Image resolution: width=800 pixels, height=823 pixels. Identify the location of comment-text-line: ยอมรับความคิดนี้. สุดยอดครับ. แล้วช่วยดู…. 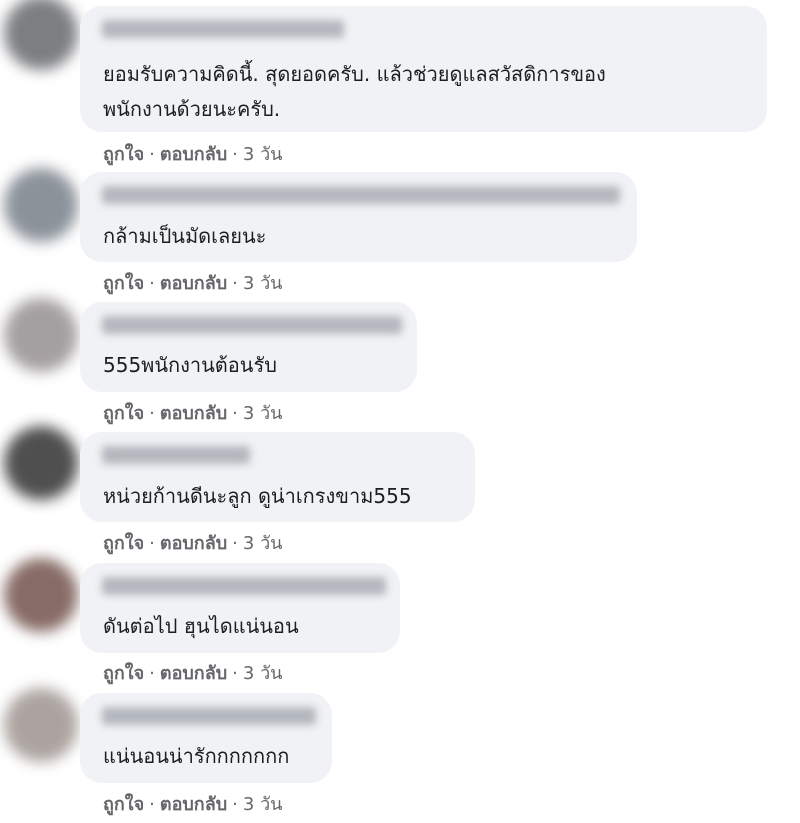
(354, 74).